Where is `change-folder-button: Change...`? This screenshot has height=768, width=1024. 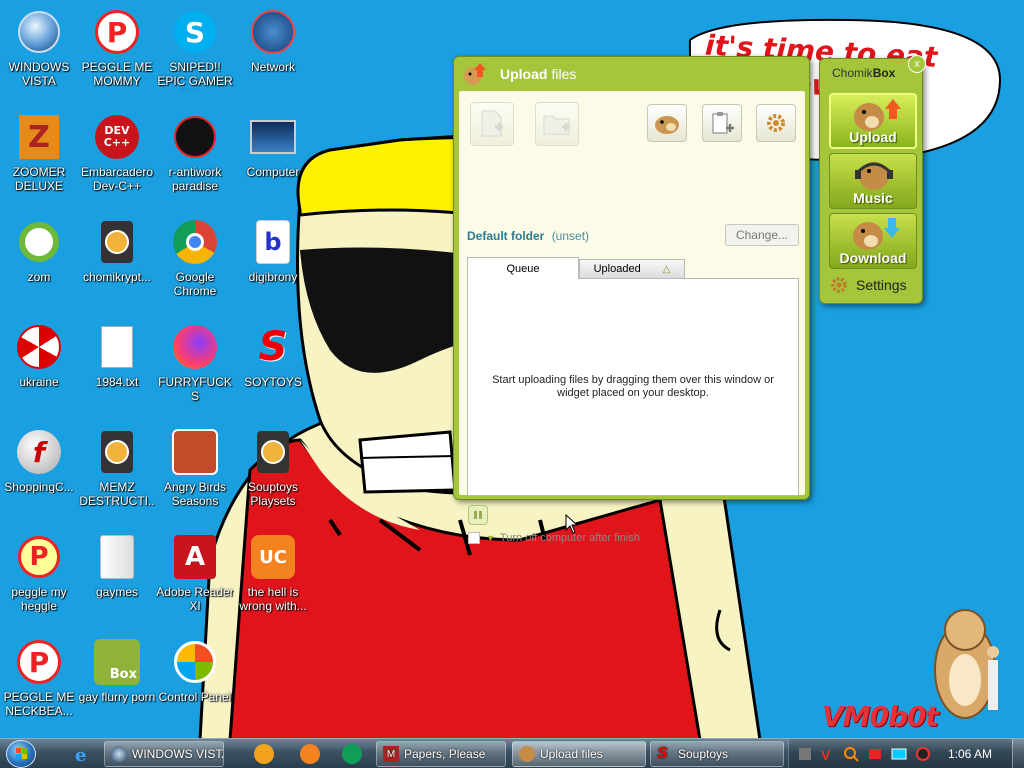
change-folder-button: Change... is located at coordinates (762, 235).